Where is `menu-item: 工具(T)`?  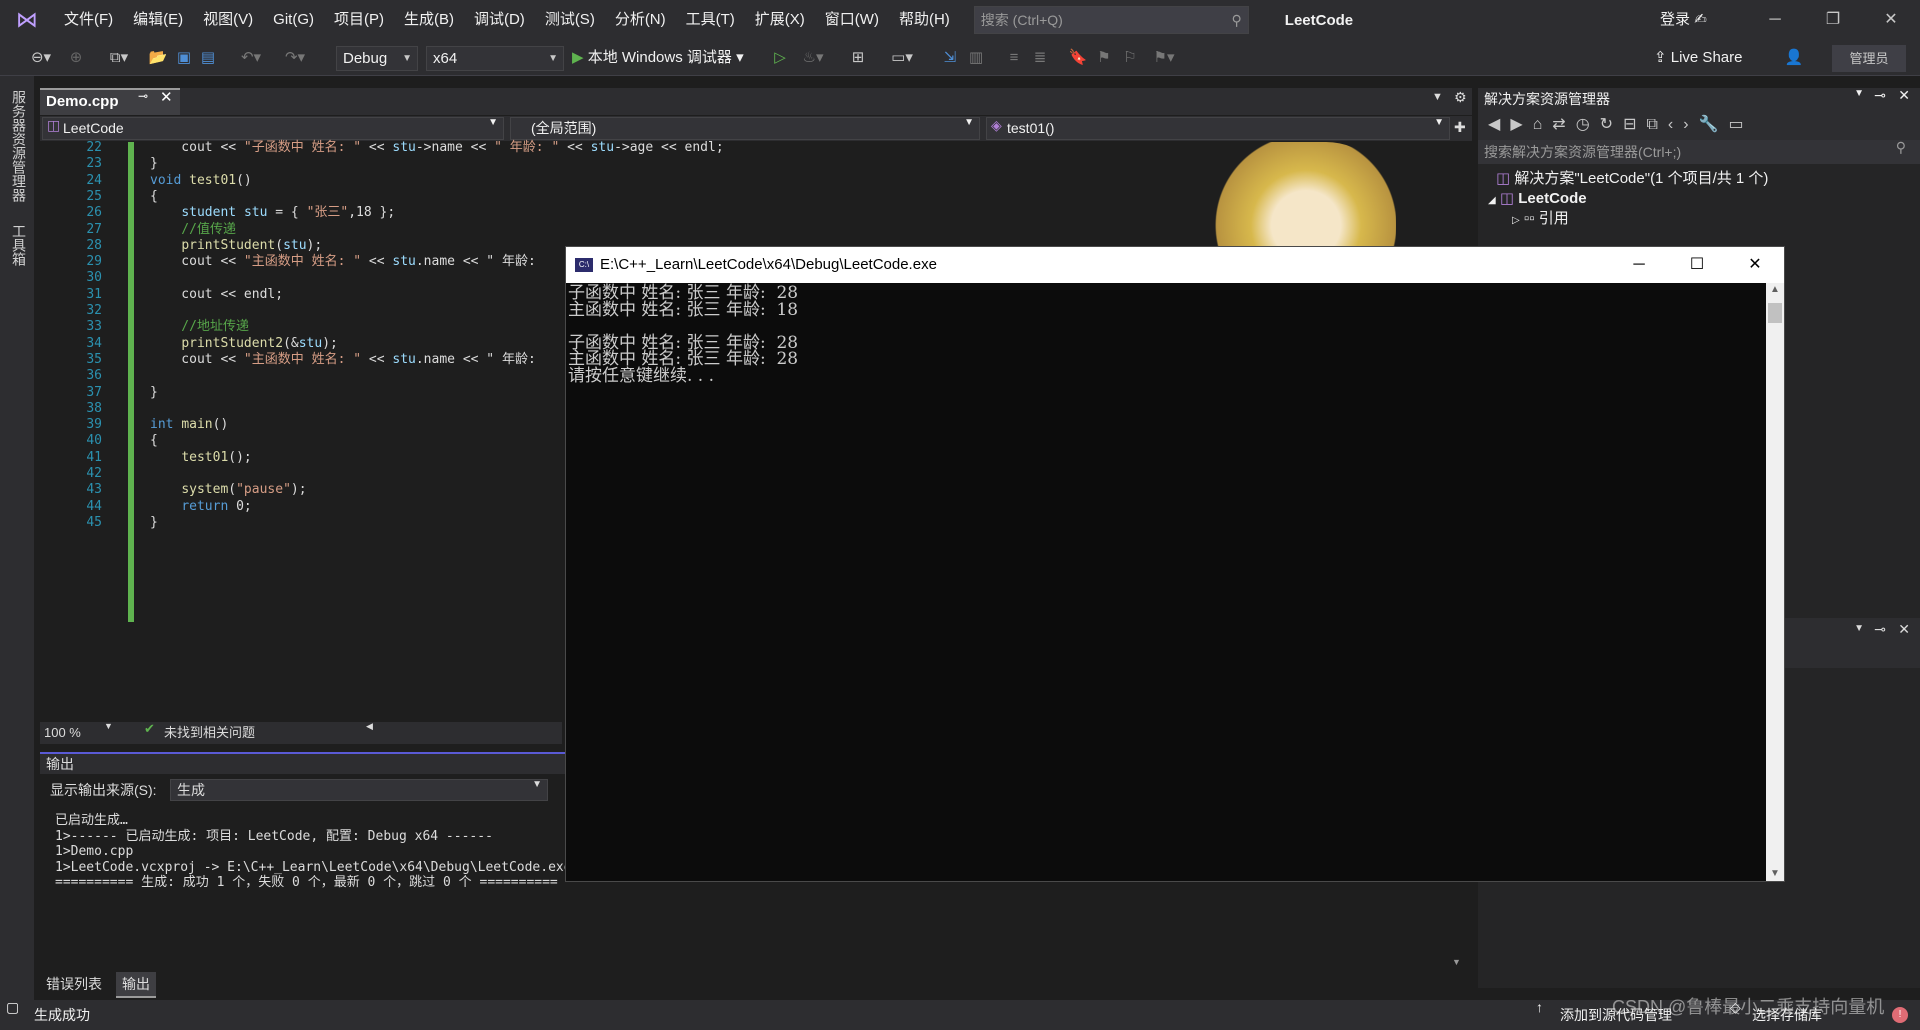 menu-item: 工具(T) is located at coordinates (710, 20).